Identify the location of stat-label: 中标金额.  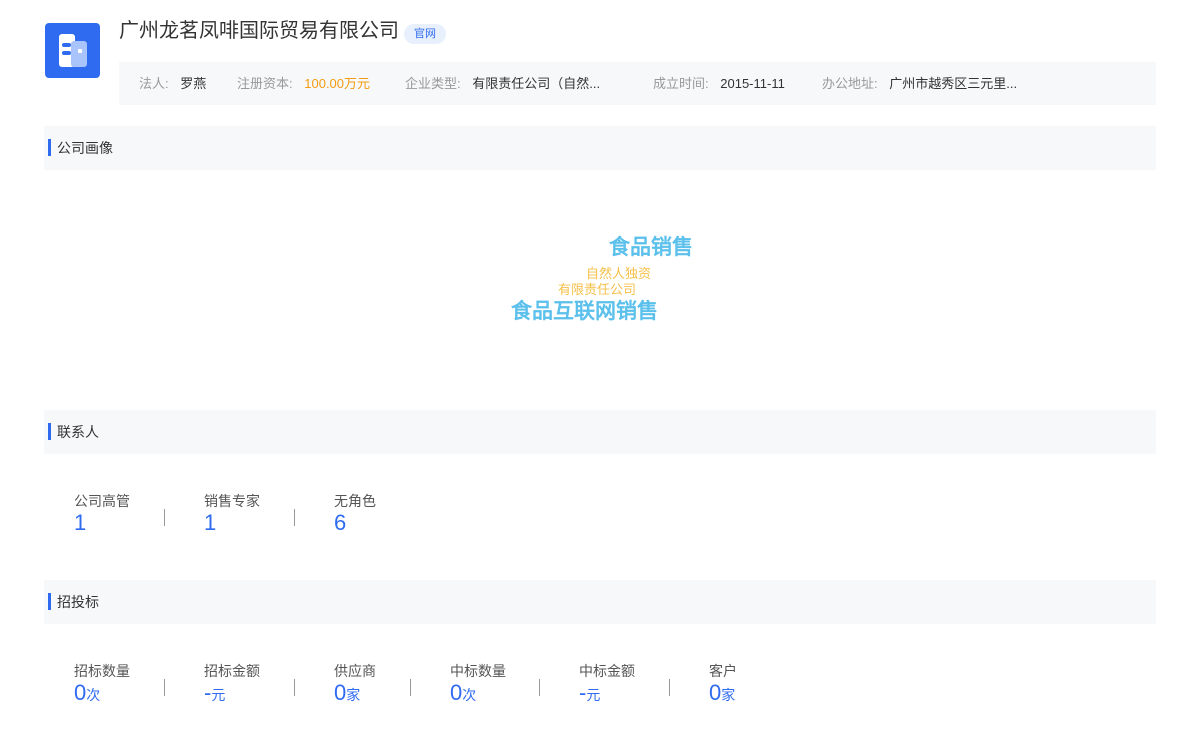
(607, 671).